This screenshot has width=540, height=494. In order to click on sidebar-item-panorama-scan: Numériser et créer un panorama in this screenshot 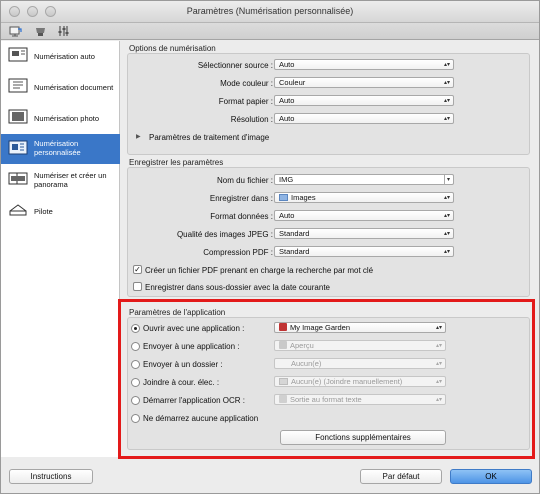, I will do `click(60, 180)`.